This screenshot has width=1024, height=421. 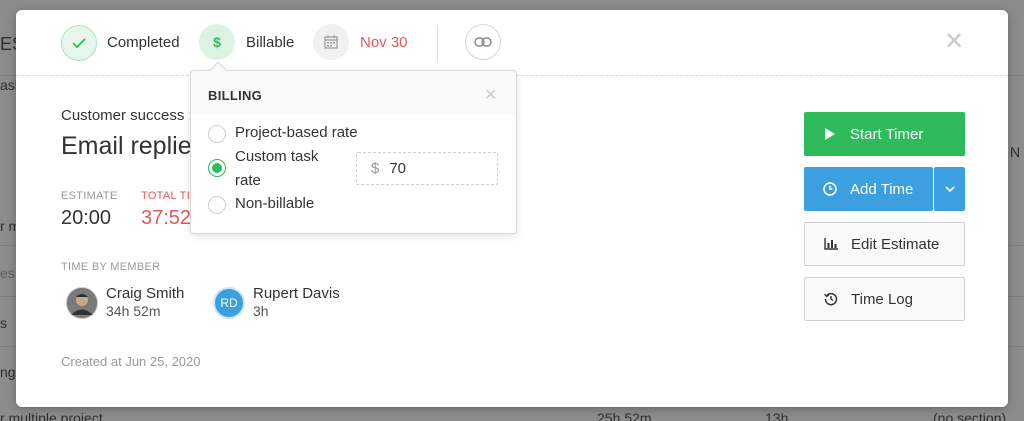 I want to click on project-rate-label: Project-based rate, so click(x=296, y=133).